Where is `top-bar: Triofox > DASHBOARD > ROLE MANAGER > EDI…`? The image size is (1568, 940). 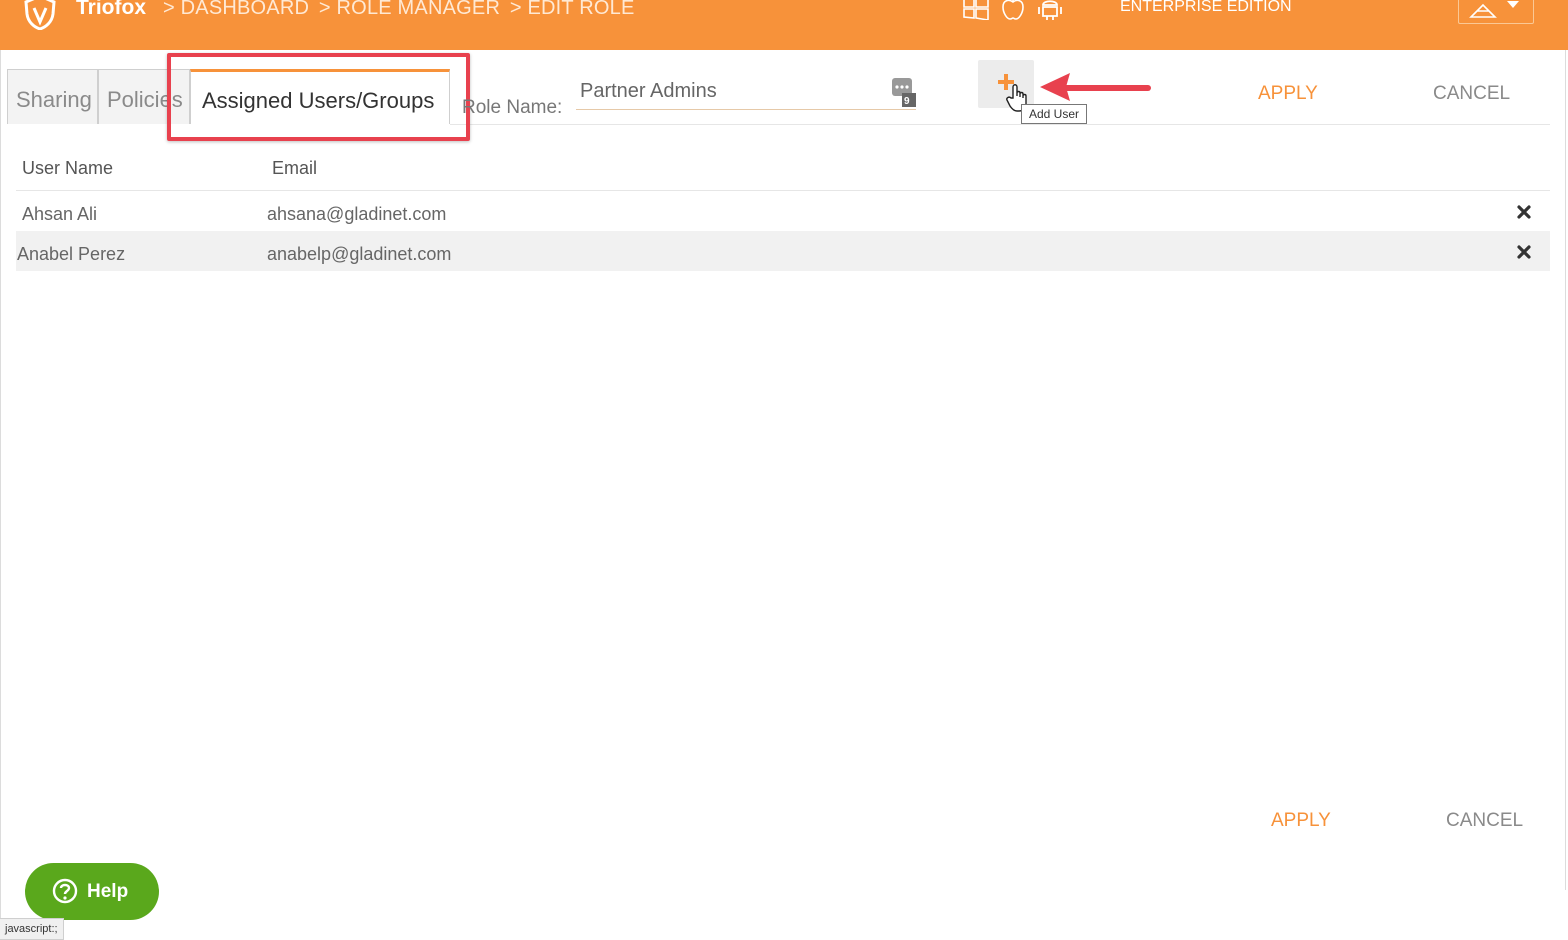
top-bar: Triofox > DASHBOARD > ROLE MANAGER > EDI… is located at coordinates (784, 25).